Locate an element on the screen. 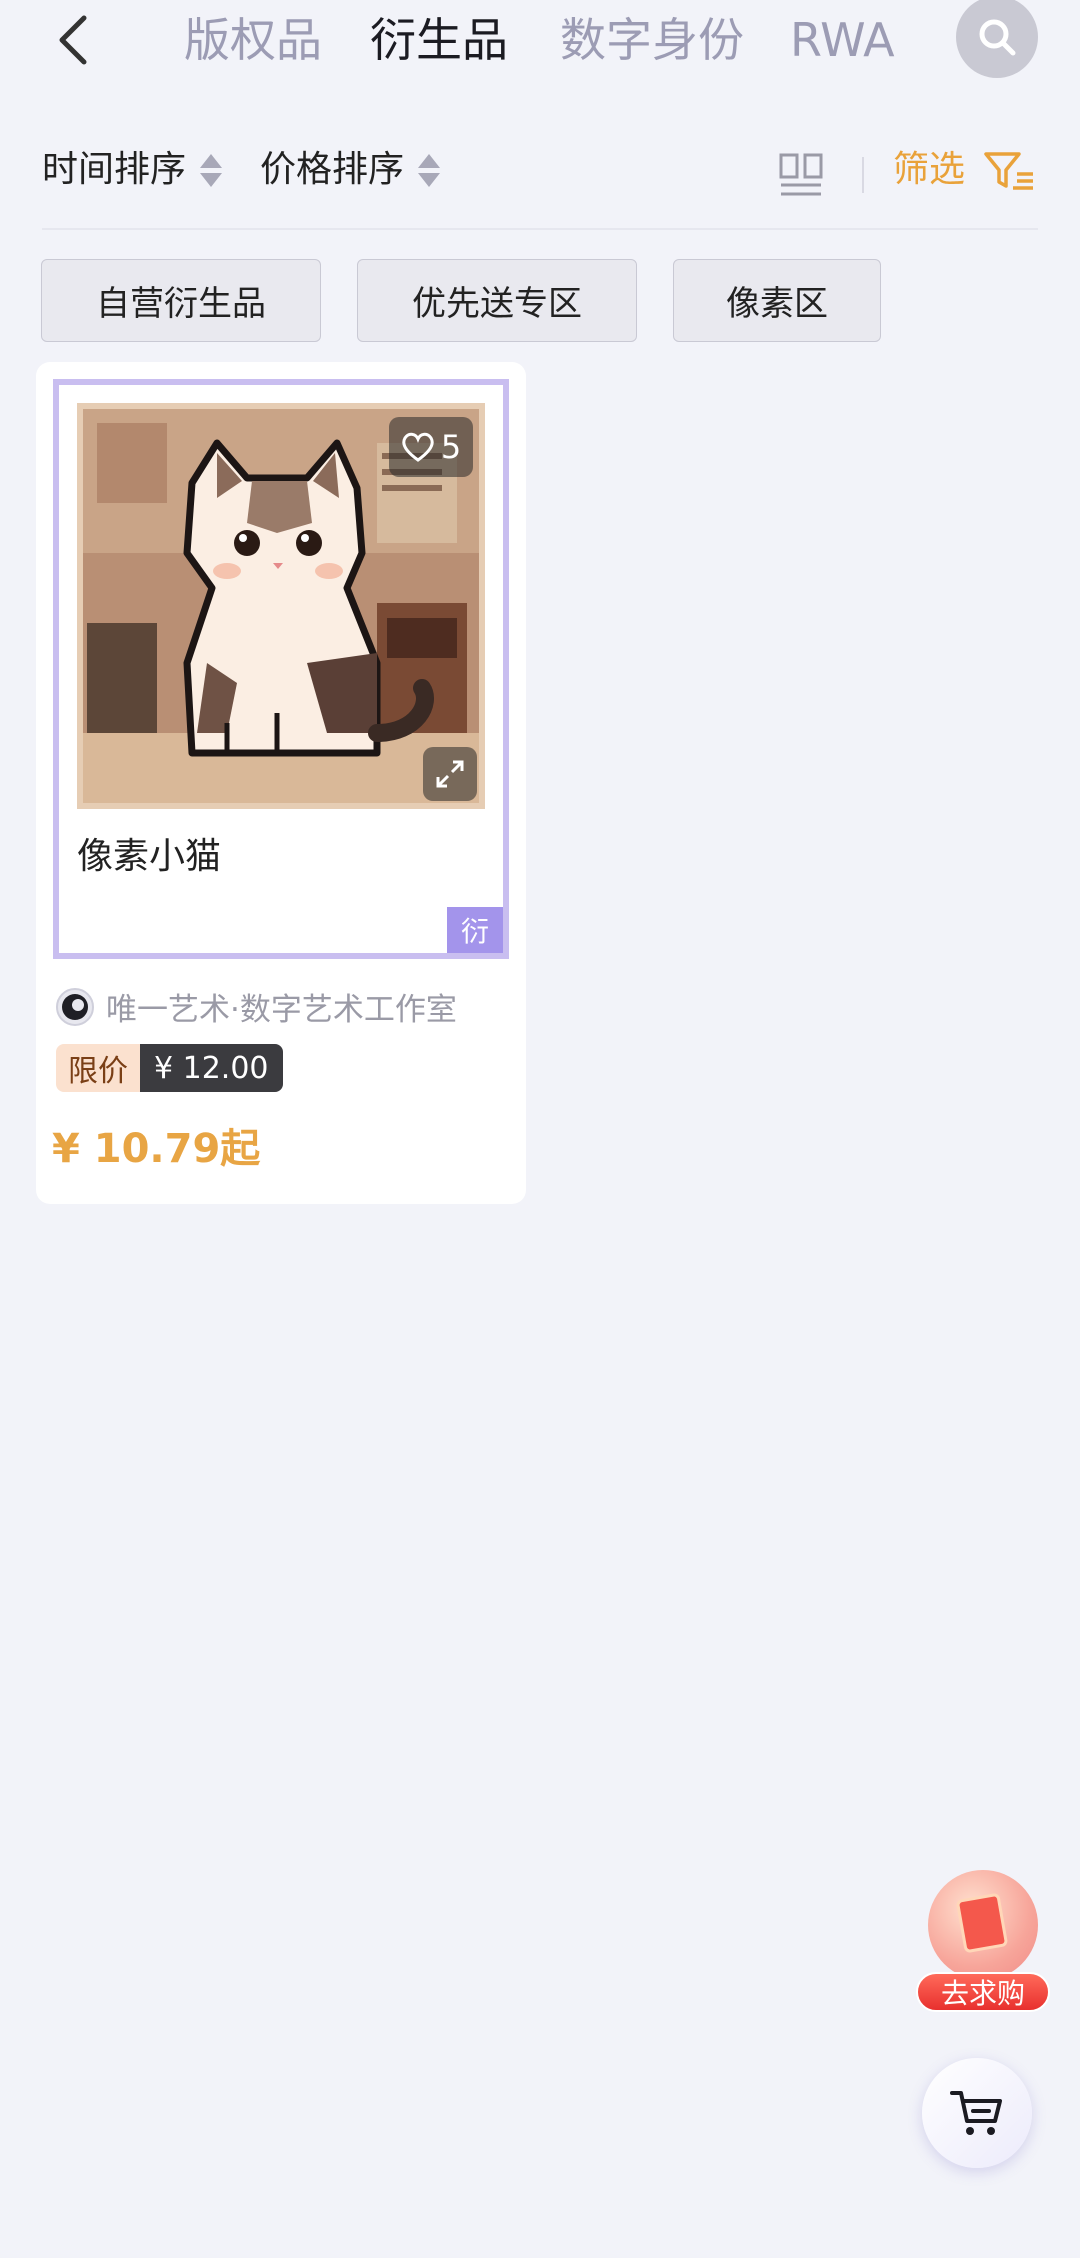  sort-by-time: 时间排序 is located at coordinates (132, 170).